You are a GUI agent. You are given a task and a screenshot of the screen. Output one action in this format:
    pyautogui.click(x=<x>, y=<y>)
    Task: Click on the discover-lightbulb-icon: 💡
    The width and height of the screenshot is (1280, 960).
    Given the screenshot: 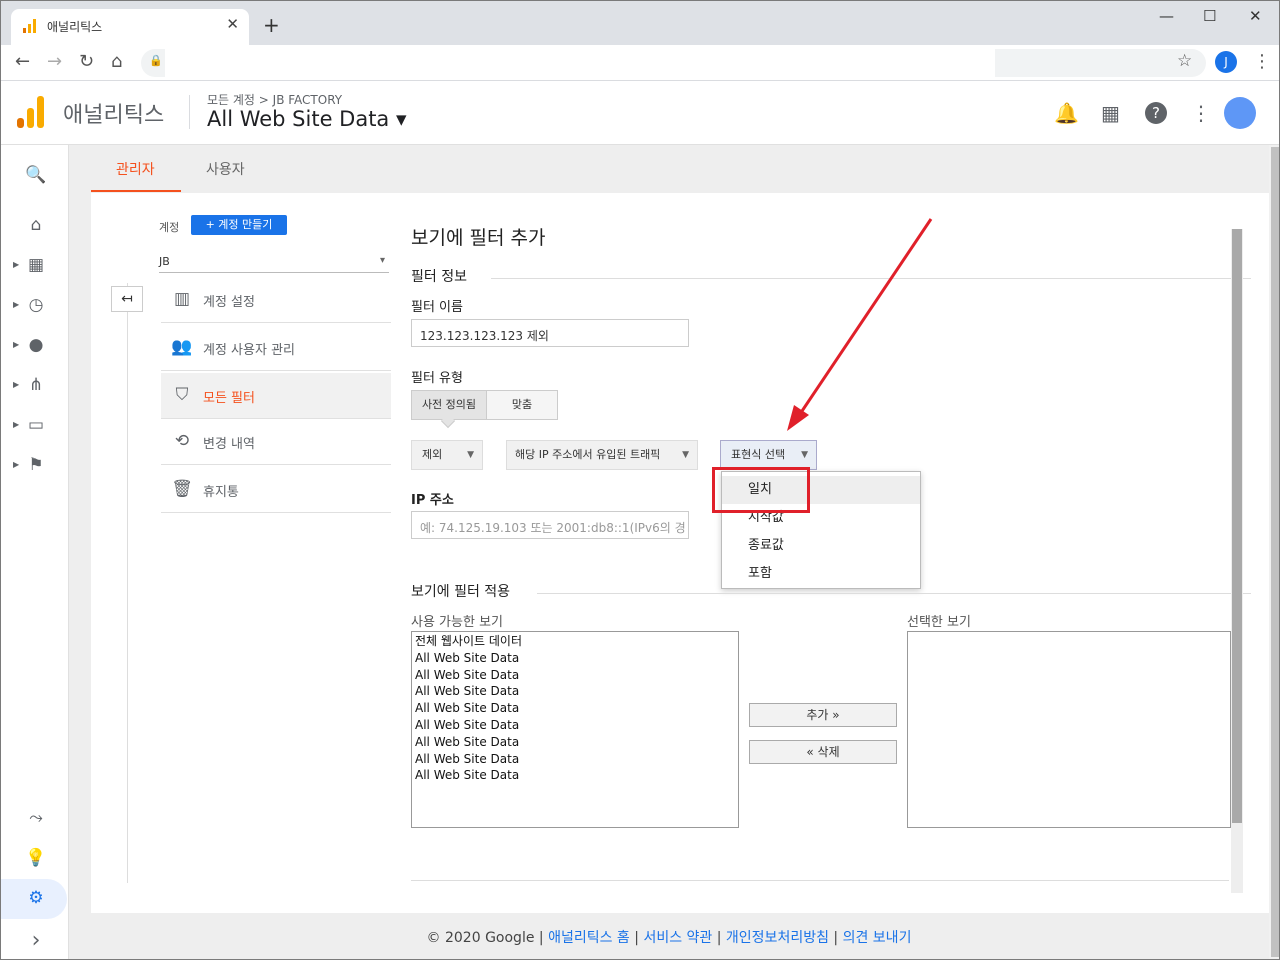 What is the action you would take?
    pyautogui.click(x=36, y=858)
    